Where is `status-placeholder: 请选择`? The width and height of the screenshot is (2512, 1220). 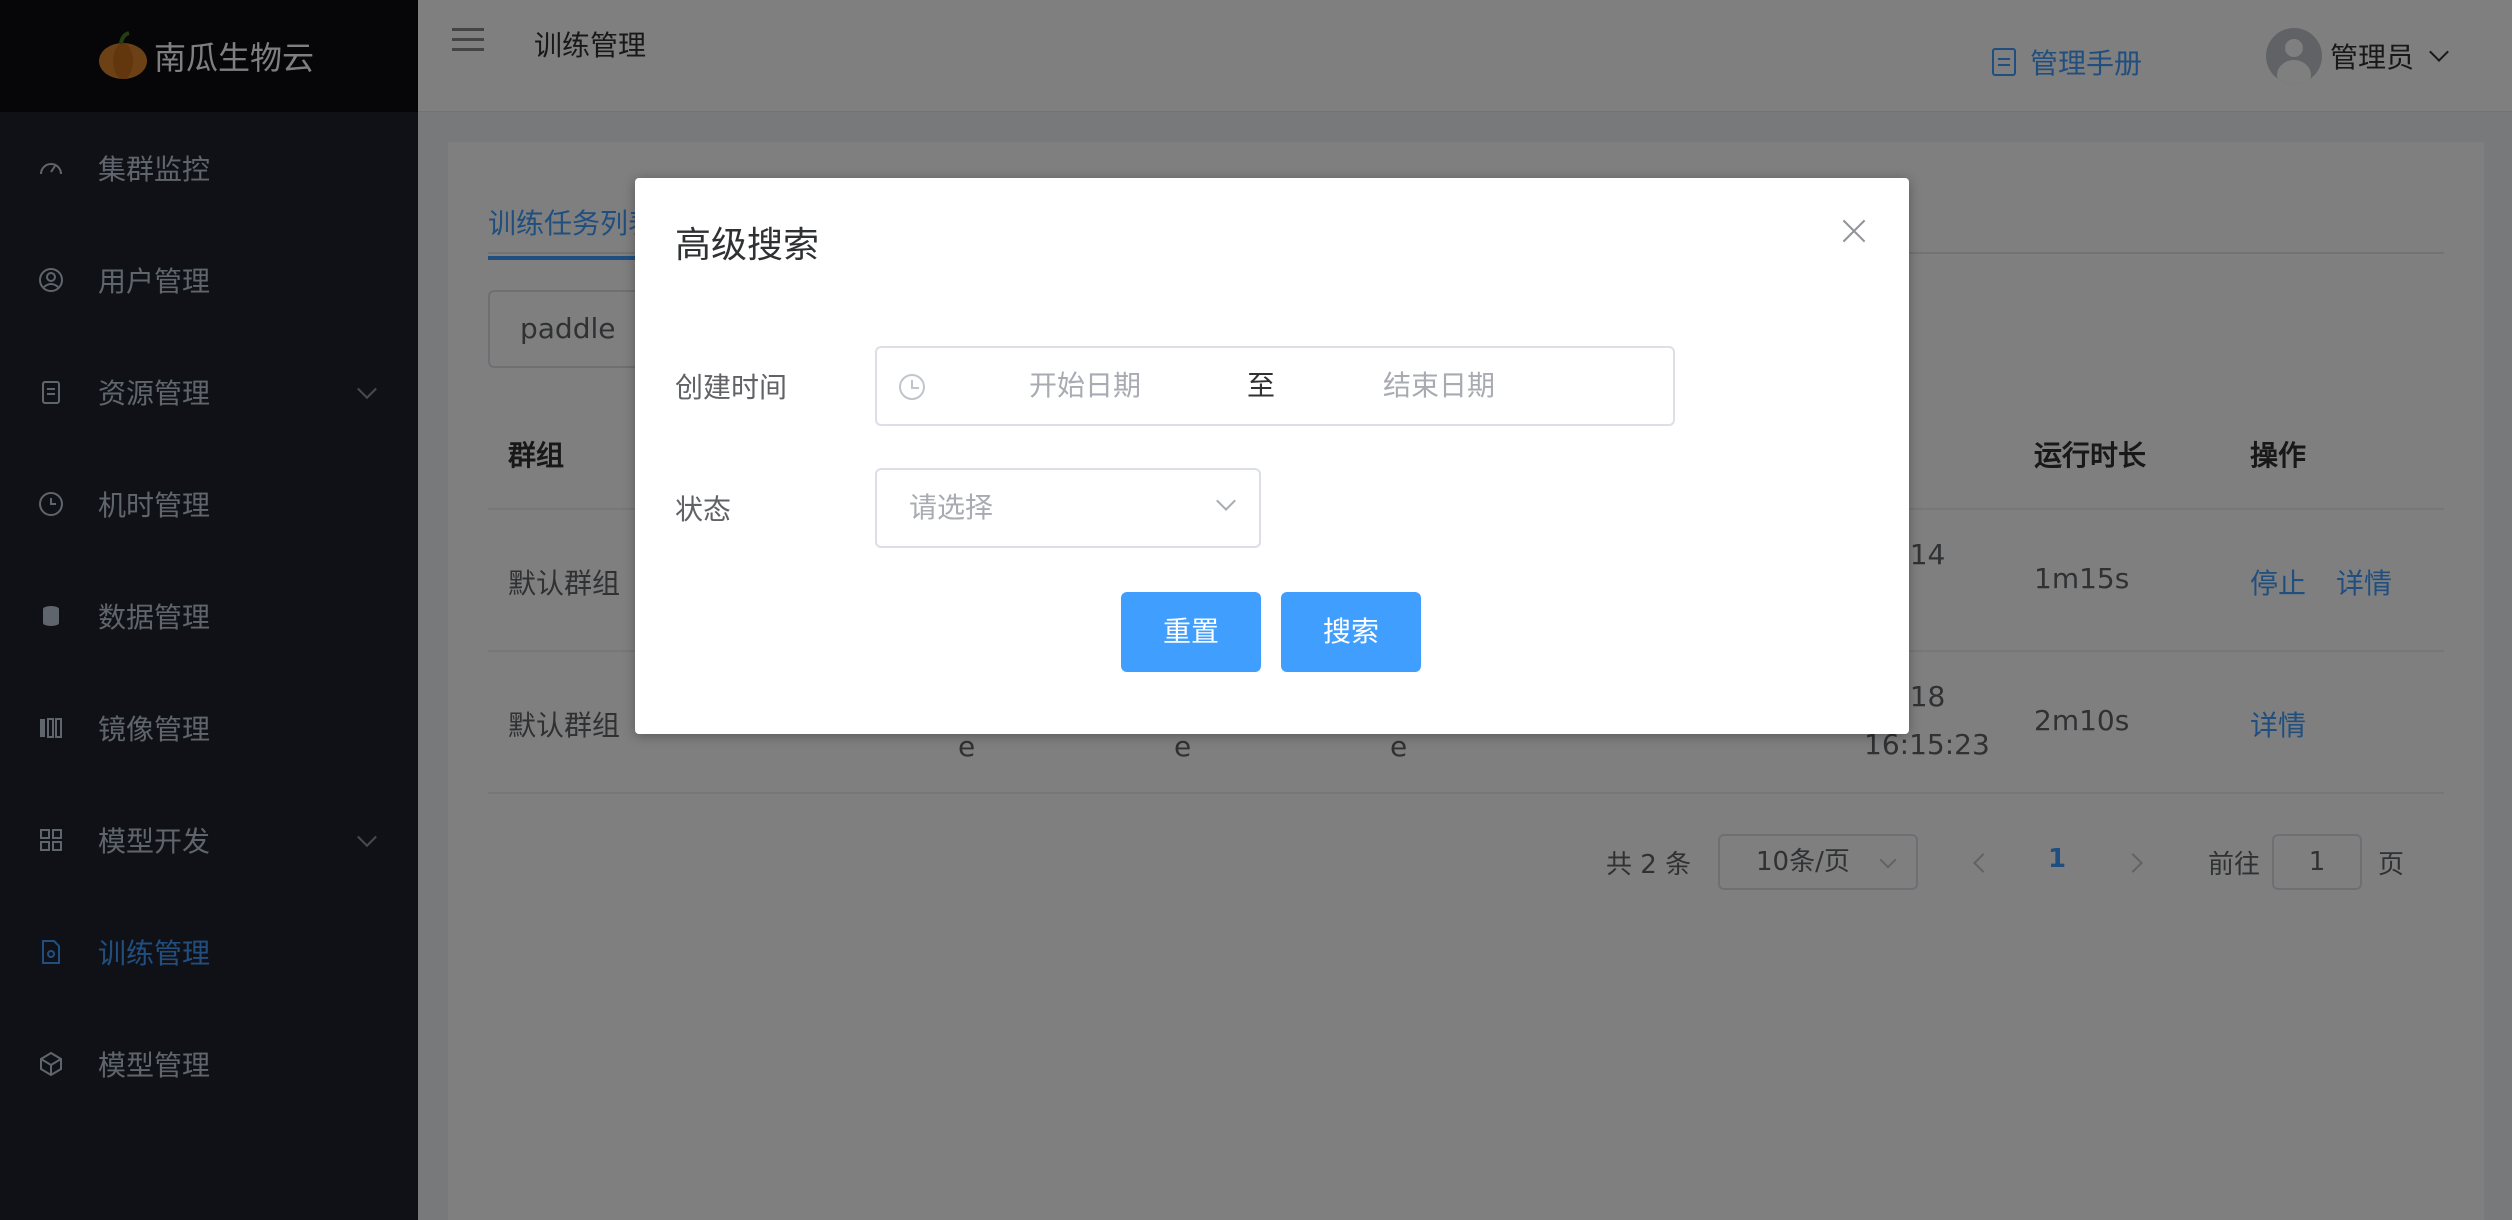 status-placeholder: 请选择 is located at coordinates (951, 507).